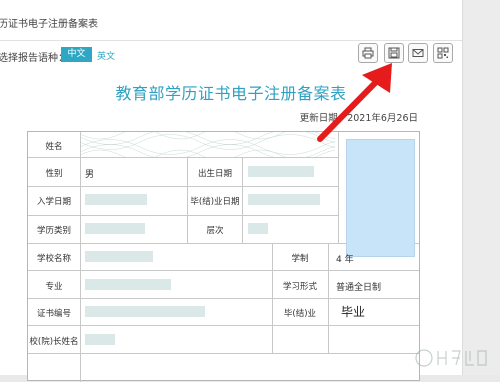 Image resolution: width=500 pixels, height=382 pixels. I want to click on gender-value: 男, so click(90, 175).